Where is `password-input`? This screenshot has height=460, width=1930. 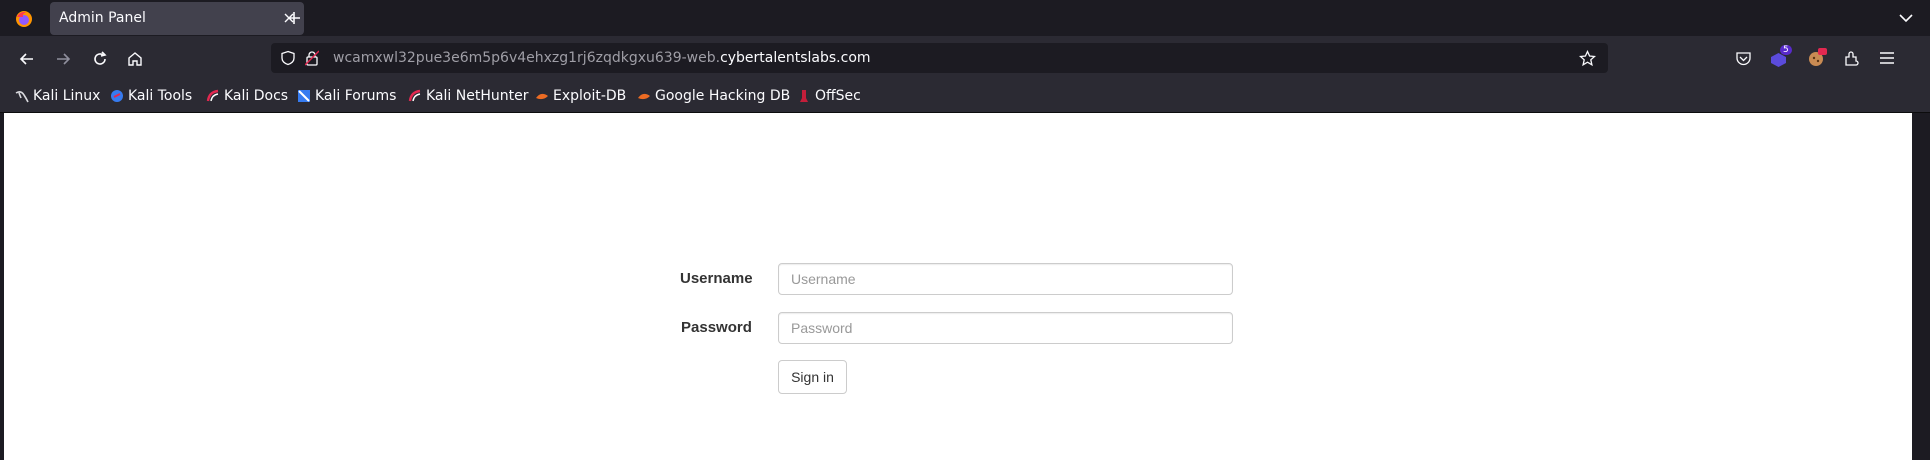
password-input is located at coordinates (1005, 328).